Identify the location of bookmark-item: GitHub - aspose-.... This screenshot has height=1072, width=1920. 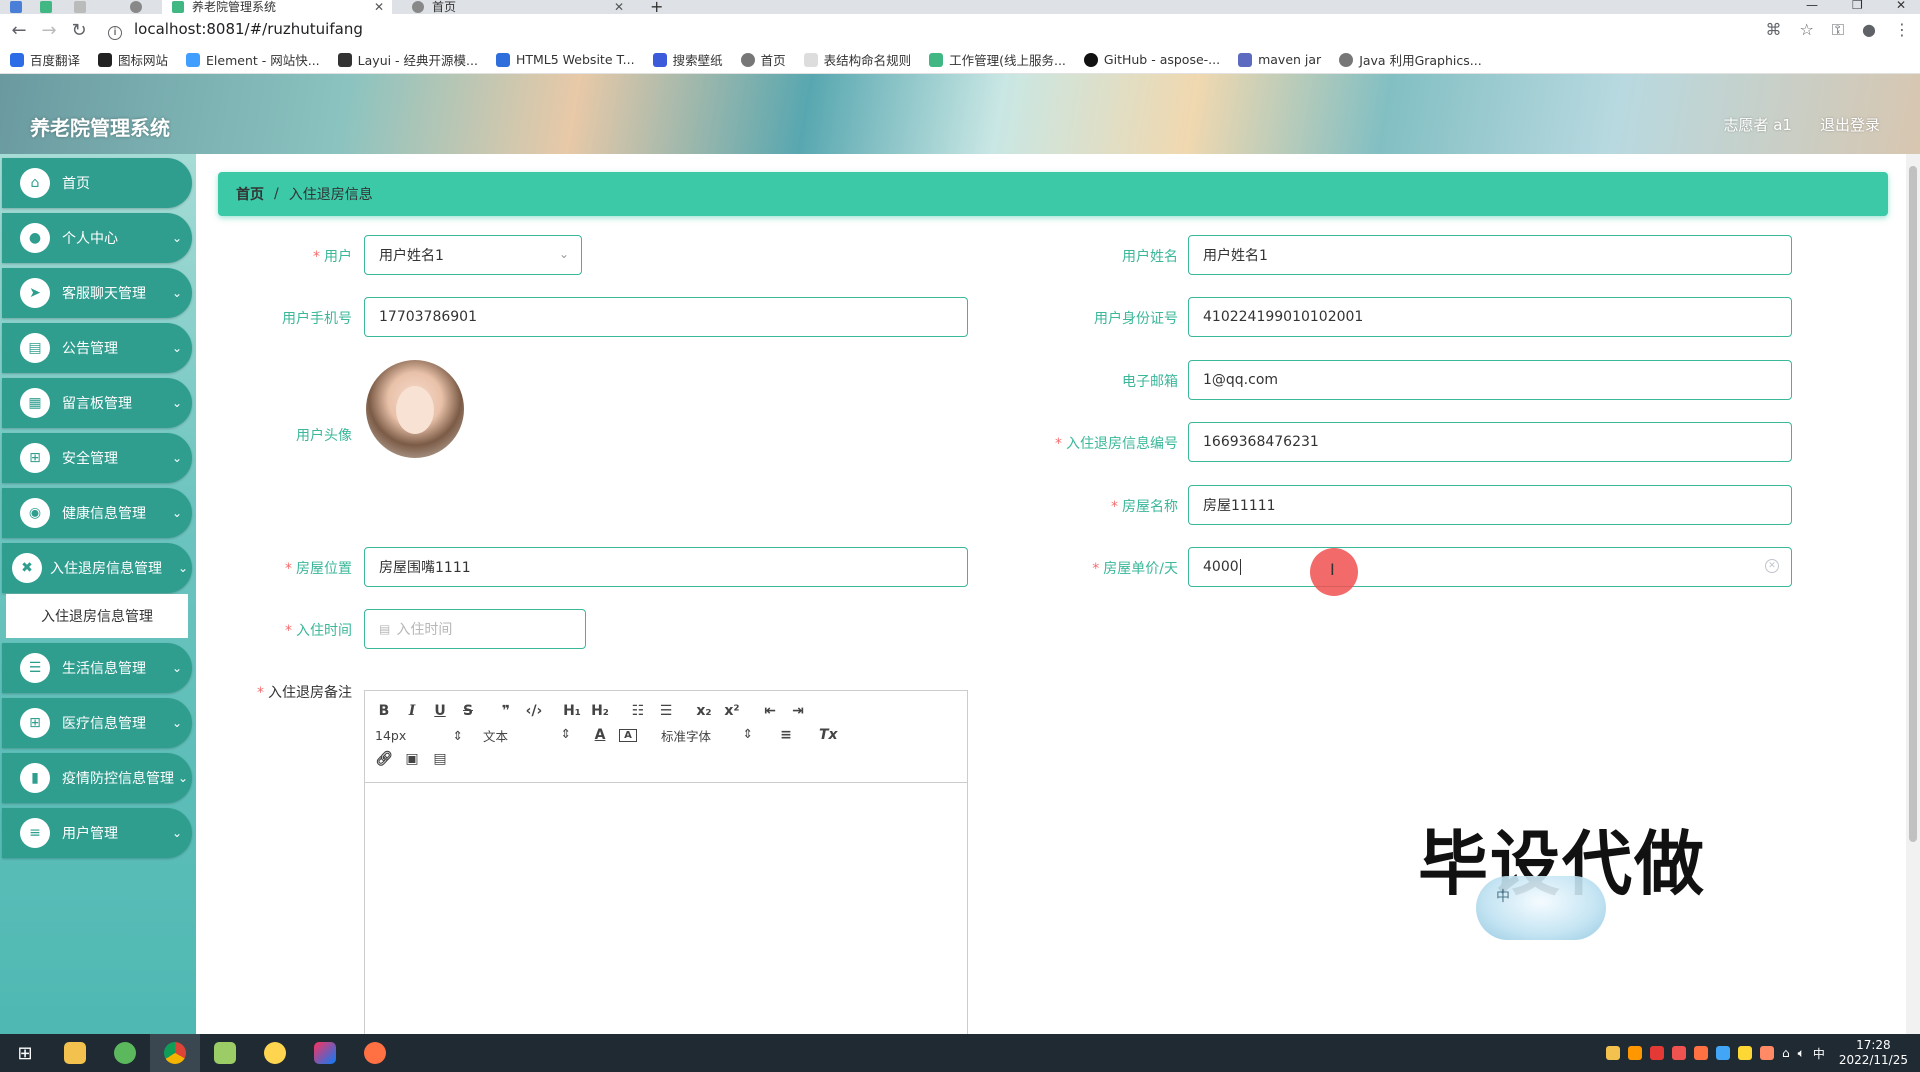
(1151, 59).